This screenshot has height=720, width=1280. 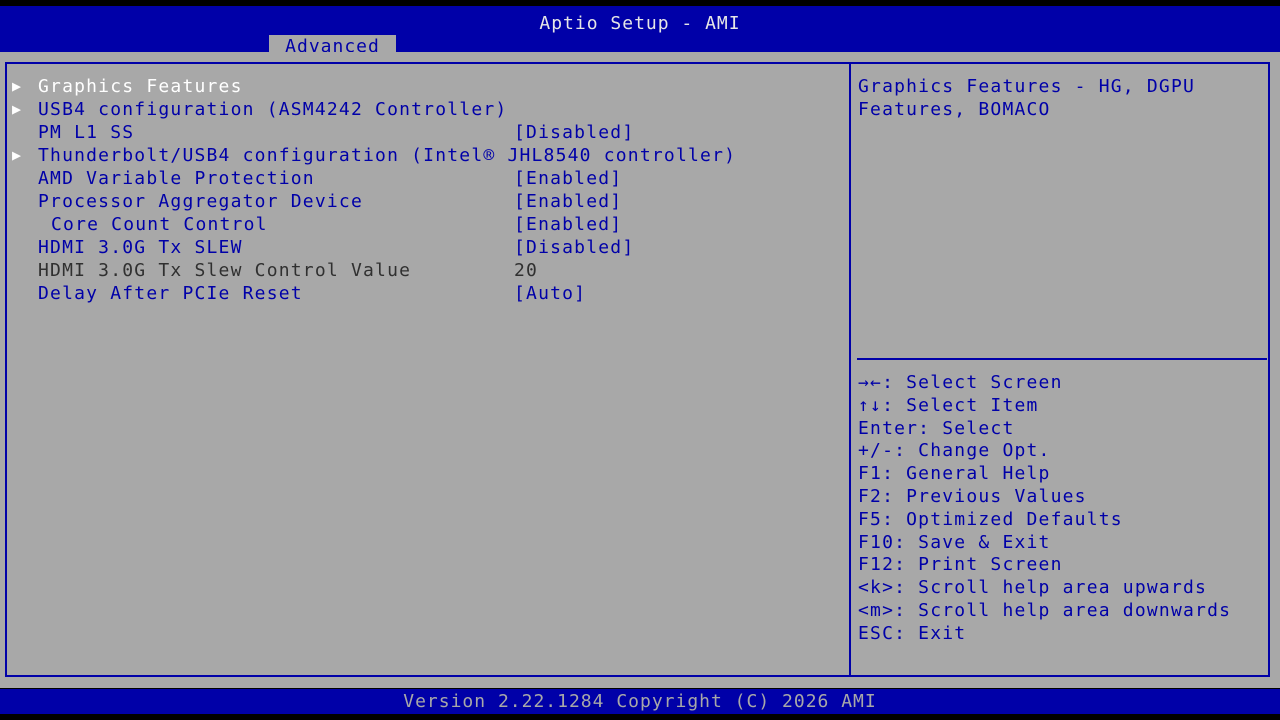 I want to click on menu-item-label: Processor Aggregator Device, so click(x=200, y=201).